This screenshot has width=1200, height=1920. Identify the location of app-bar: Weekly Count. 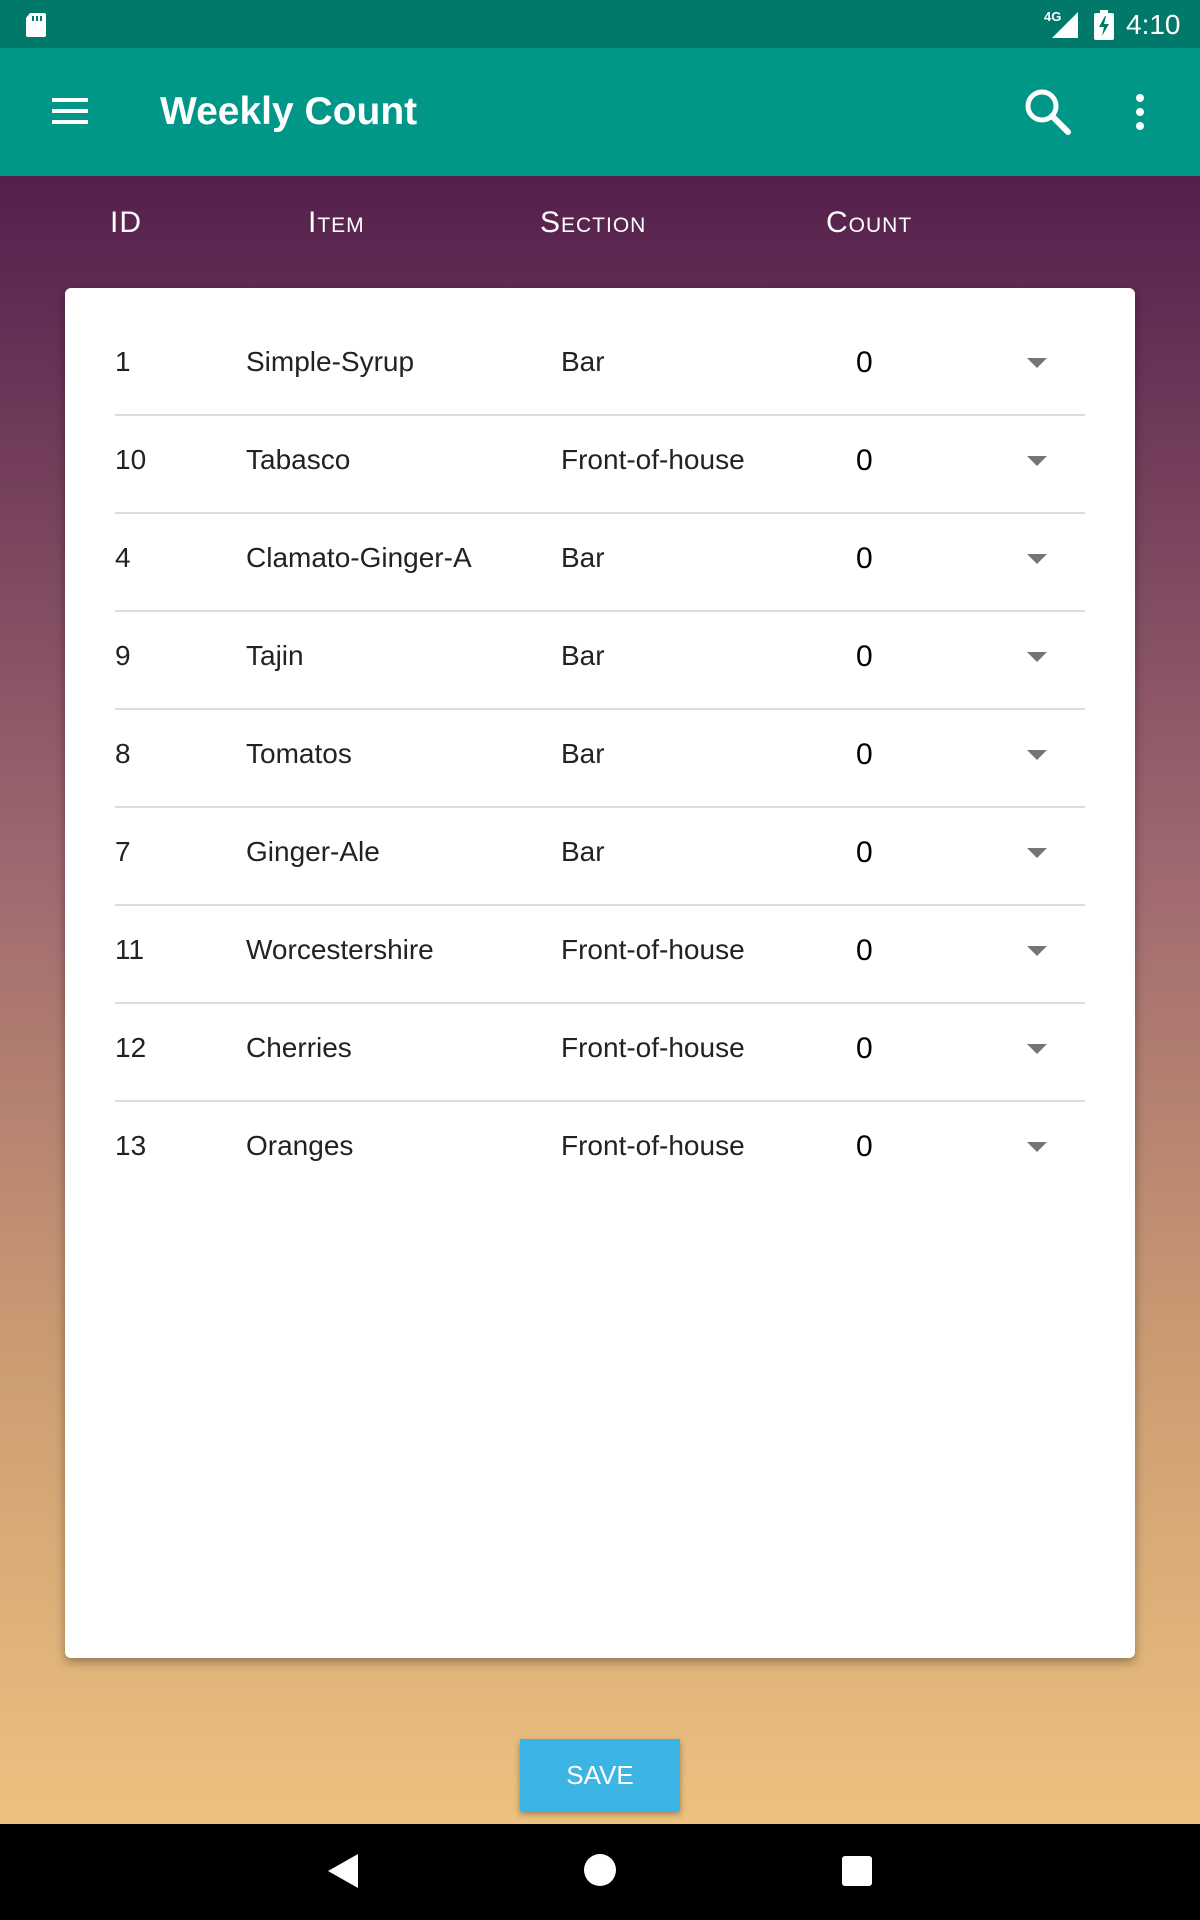
(600, 112).